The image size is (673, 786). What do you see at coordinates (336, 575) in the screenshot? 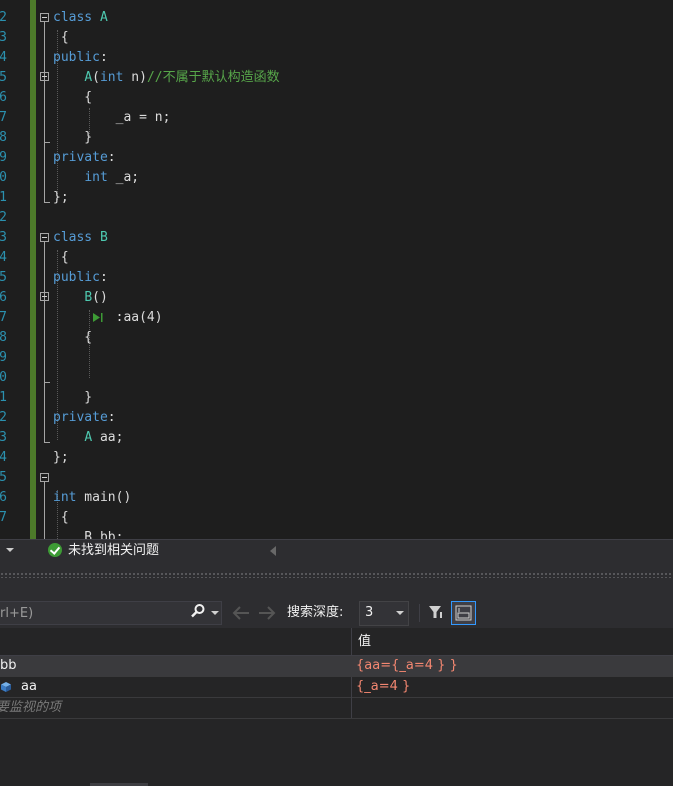
I see `splitter-grip` at bounding box center [336, 575].